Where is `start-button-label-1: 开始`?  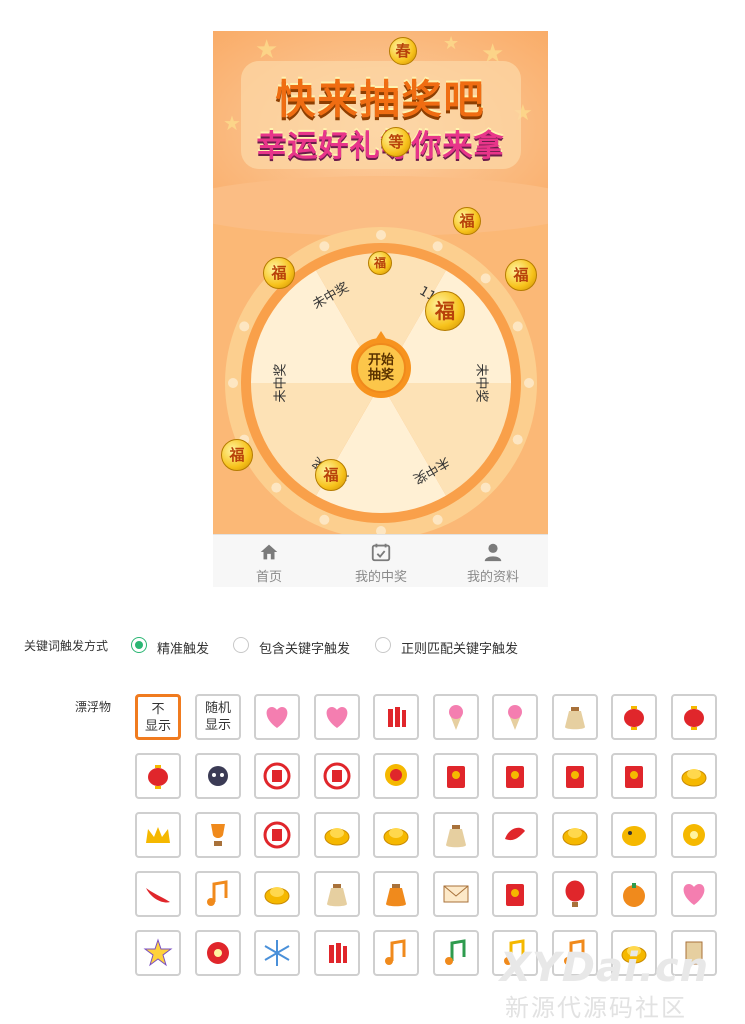 start-button-label-1: 开始 is located at coordinates (381, 360).